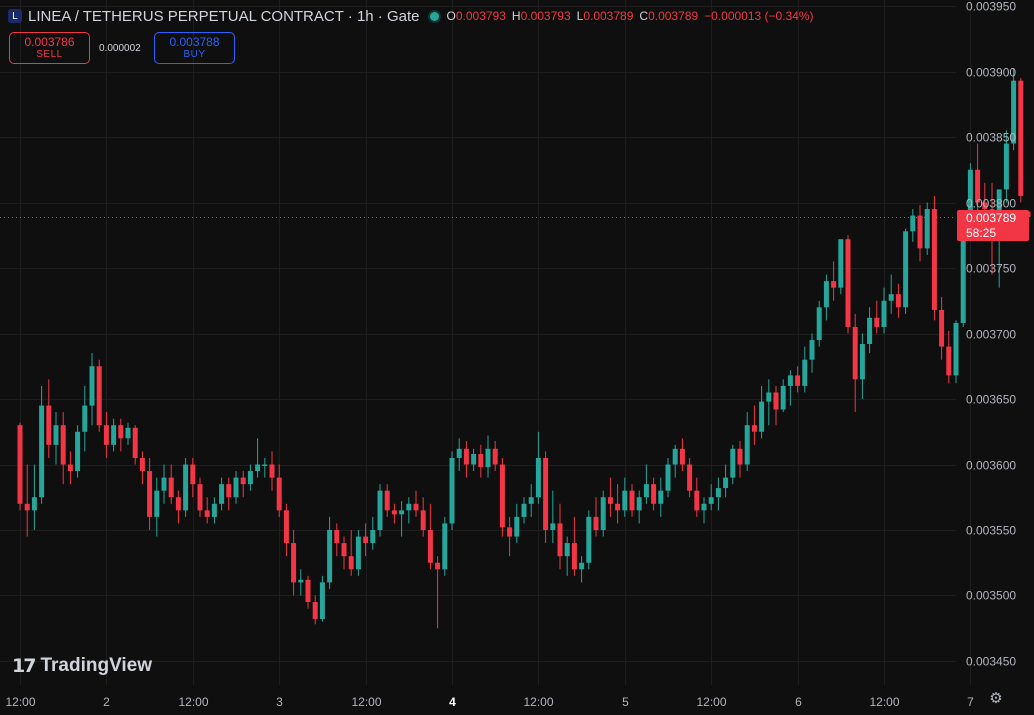 This screenshot has height=715, width=1034. Describe the element at coordinates (545, 16) in the screenshot. I see `high-value: 0.003793` at that location.